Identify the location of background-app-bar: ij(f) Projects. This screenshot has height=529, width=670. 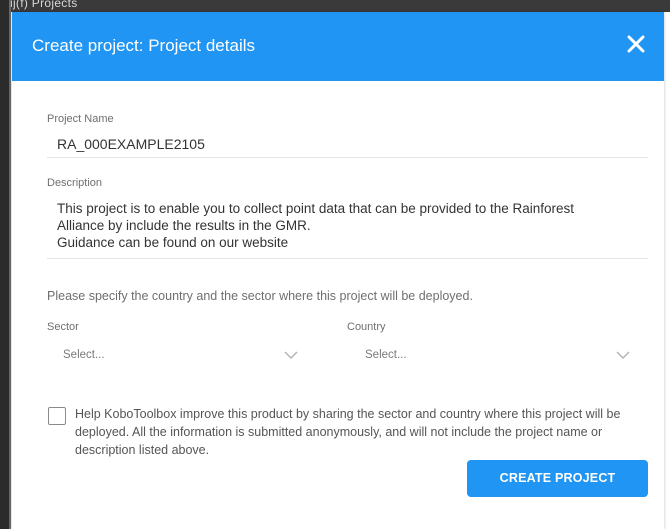
(335, 6).